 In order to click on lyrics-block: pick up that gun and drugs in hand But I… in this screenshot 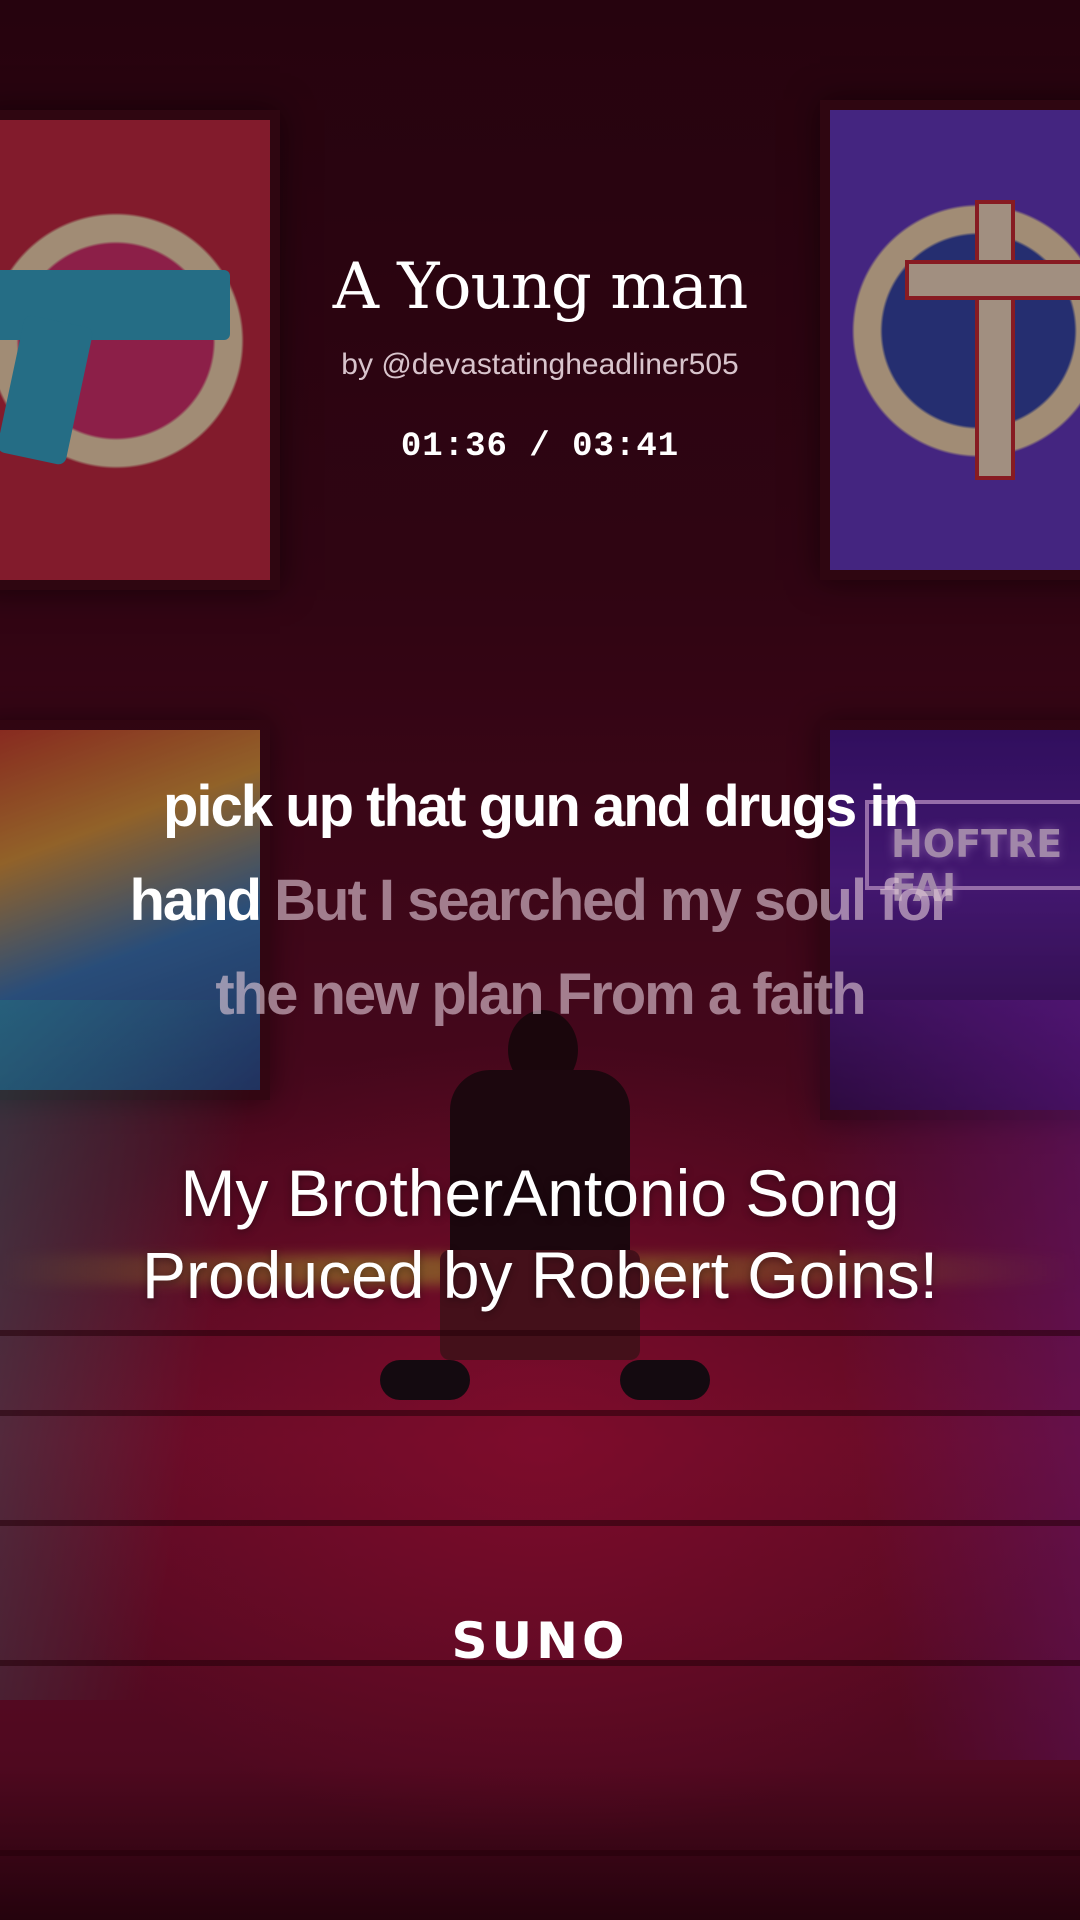, I will do `click(540, 901)`.